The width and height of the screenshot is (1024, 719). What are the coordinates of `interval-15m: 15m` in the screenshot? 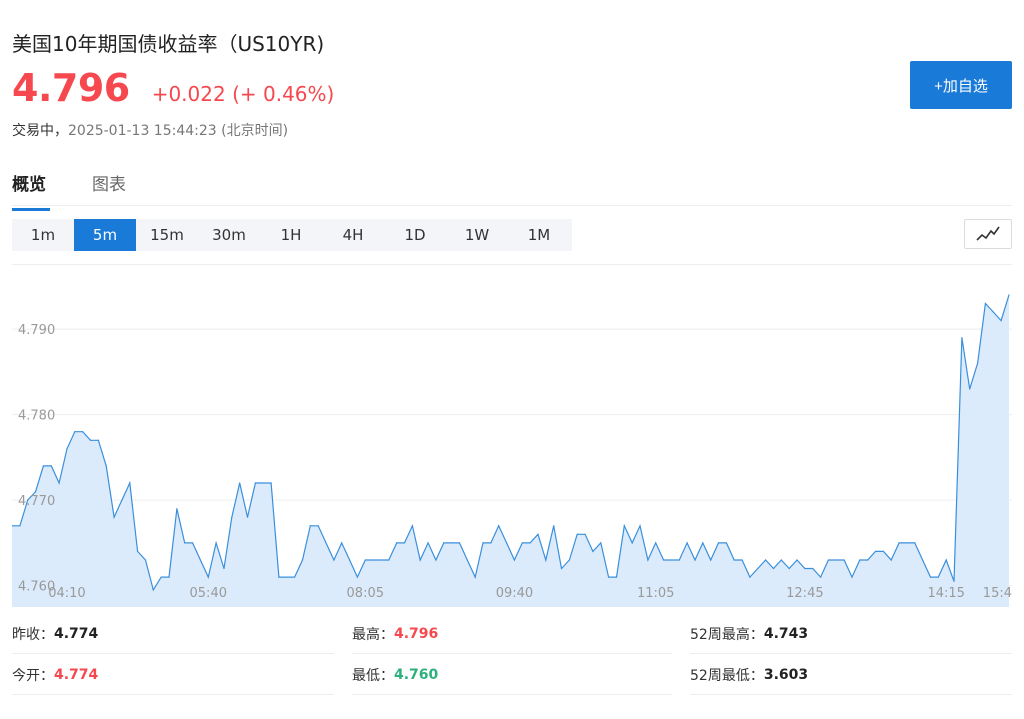 It's located at (167, 235).